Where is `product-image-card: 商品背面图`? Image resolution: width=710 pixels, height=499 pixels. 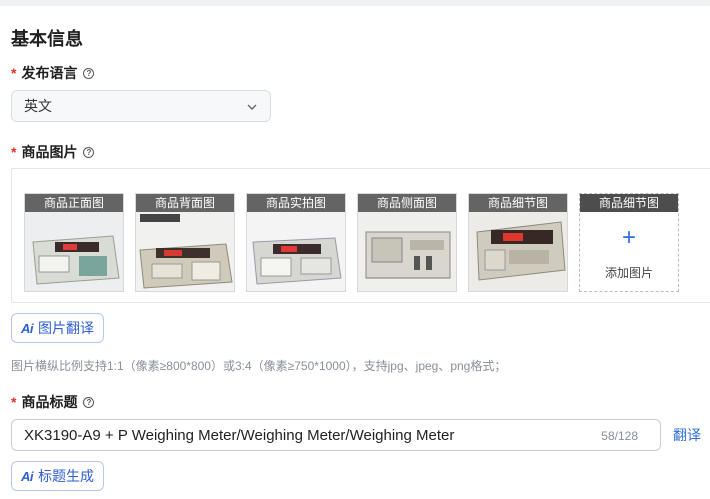
product-image-card: 商品背面图 is located at coordinates (185, 242).